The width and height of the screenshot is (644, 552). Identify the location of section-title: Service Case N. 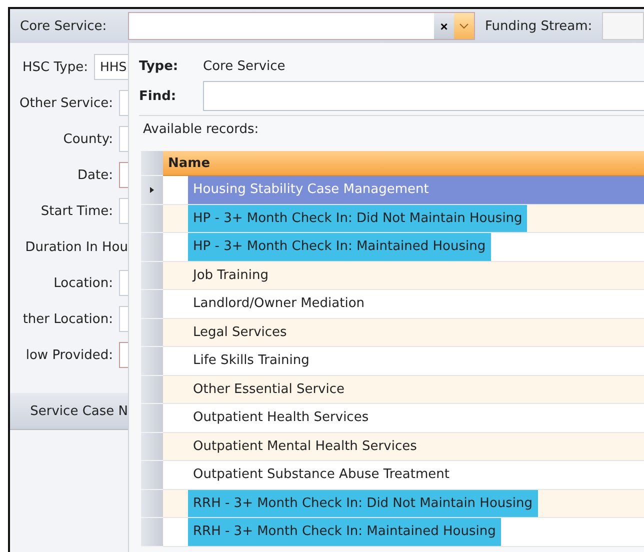
(79, 411).